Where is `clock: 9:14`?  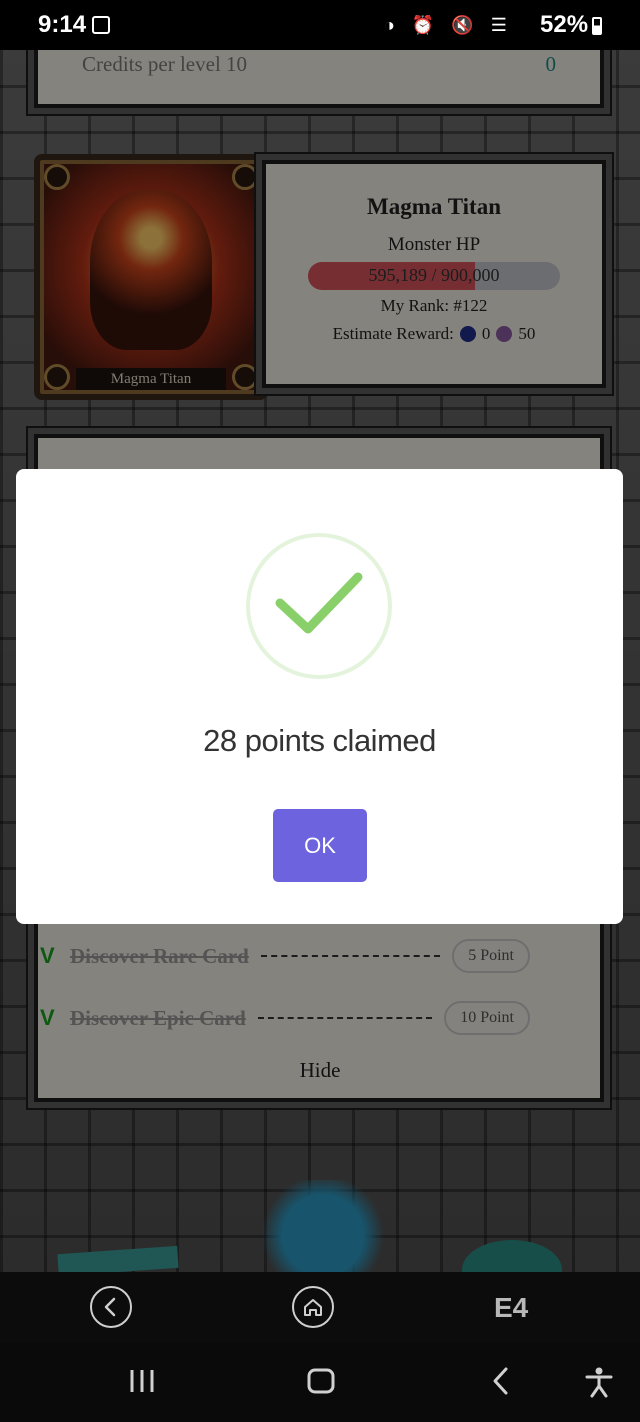
clock: 9:14 is located at coordinates (62, 24).